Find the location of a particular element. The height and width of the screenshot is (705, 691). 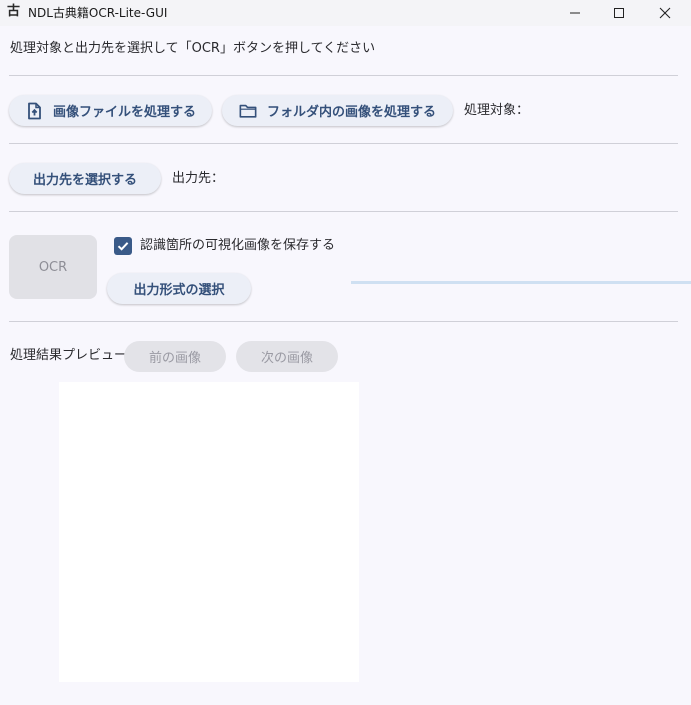

ocr-button: OCR is located at coordinates (53, 267).